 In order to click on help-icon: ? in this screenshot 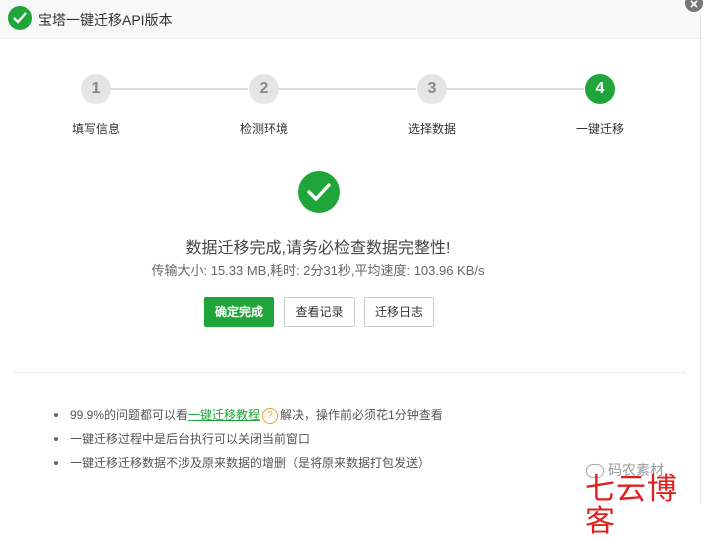, I will do `click(270, 415)`.